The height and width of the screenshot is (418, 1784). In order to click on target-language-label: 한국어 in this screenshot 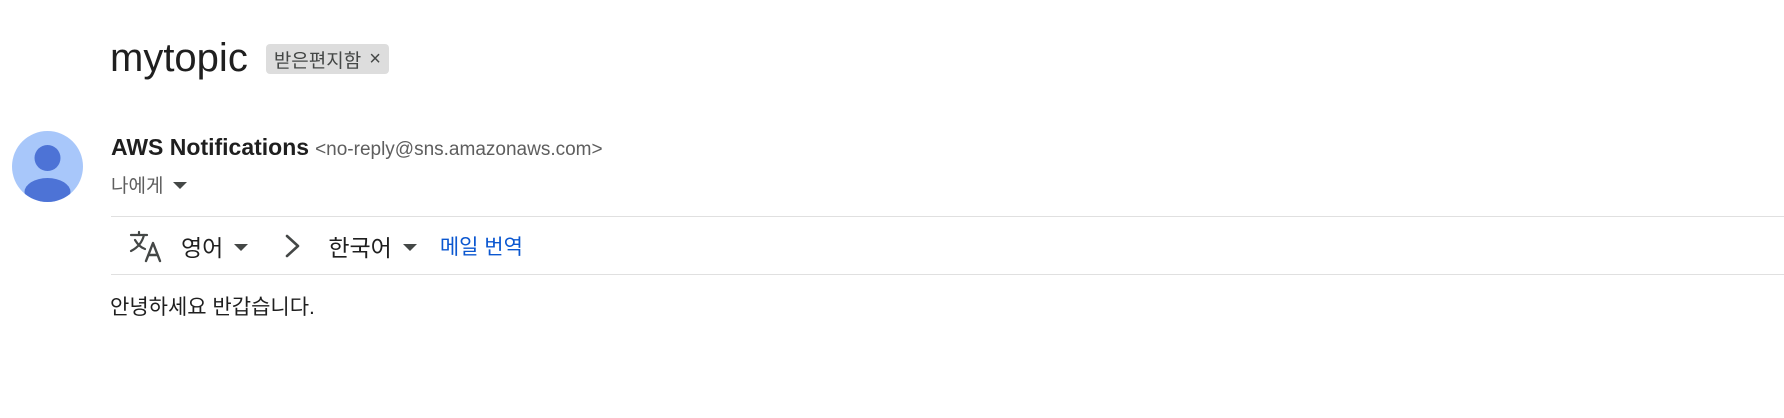, I will do `click(360, 247)`.